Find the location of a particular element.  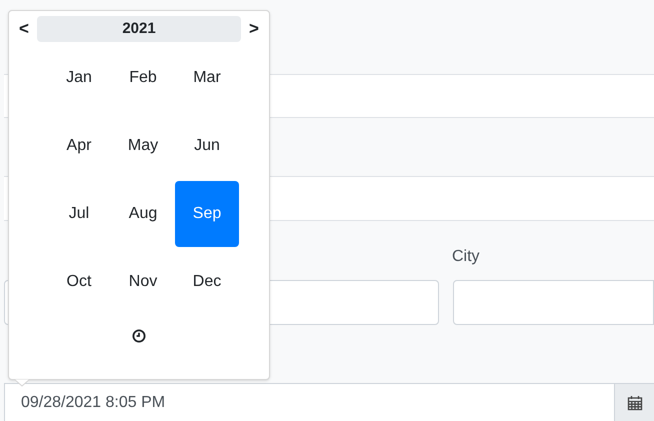

clock-icon is located at coordinates (139, 336).